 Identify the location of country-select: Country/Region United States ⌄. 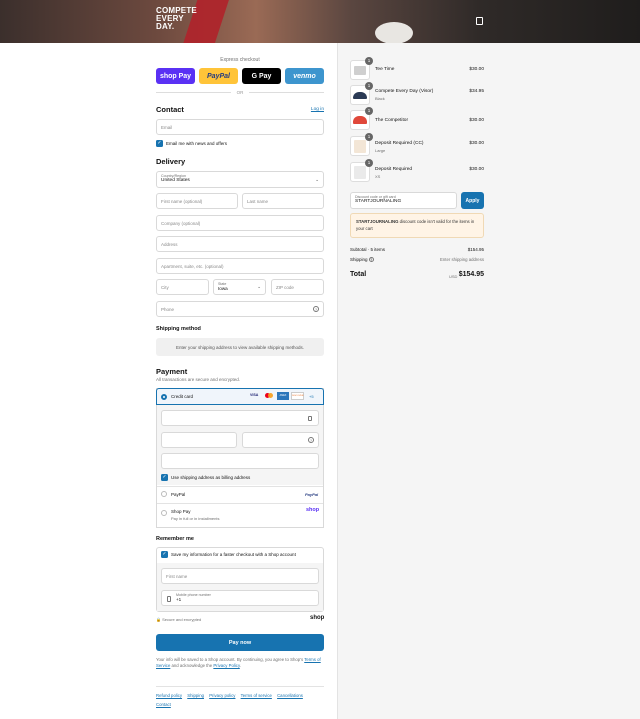
(240, 179).